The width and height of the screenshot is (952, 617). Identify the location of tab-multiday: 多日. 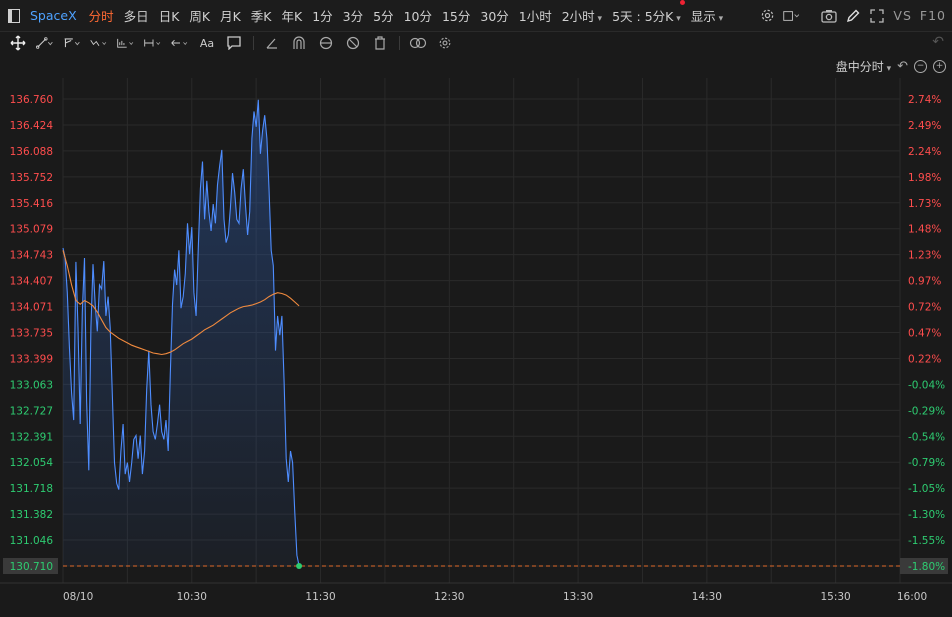
(136, 15).